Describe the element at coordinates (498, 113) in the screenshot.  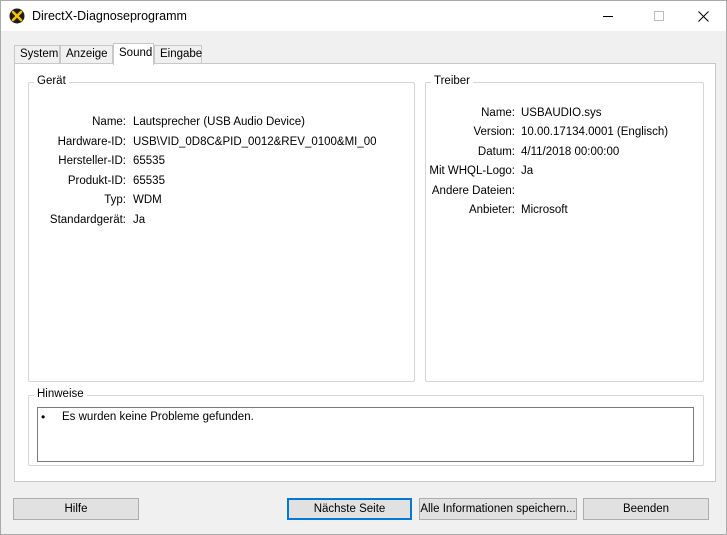
I see `driver-name-label: Name:` at that location.